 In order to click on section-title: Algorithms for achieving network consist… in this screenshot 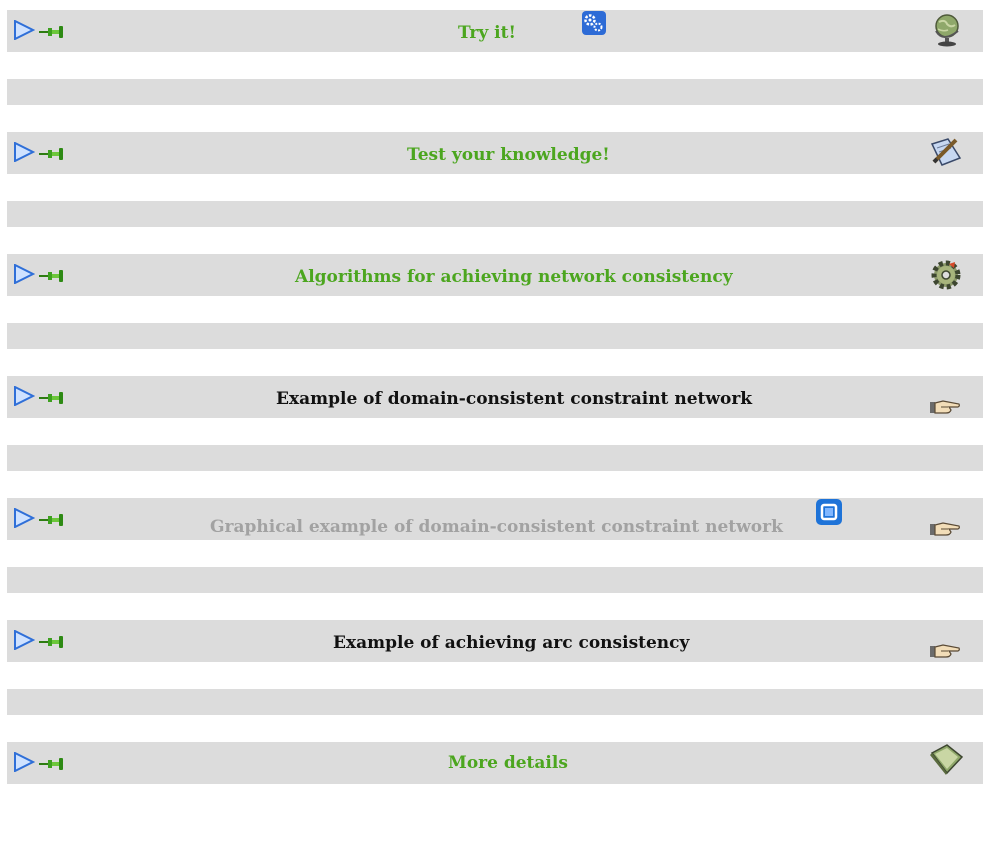, I will do `click(514, 277)`.